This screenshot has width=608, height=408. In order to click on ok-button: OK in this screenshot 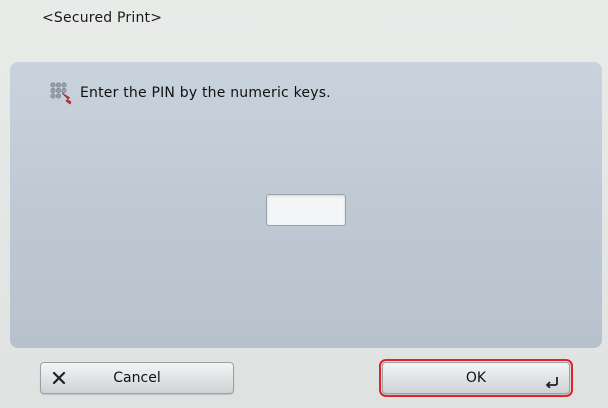, I will do `click(476, 378)`.